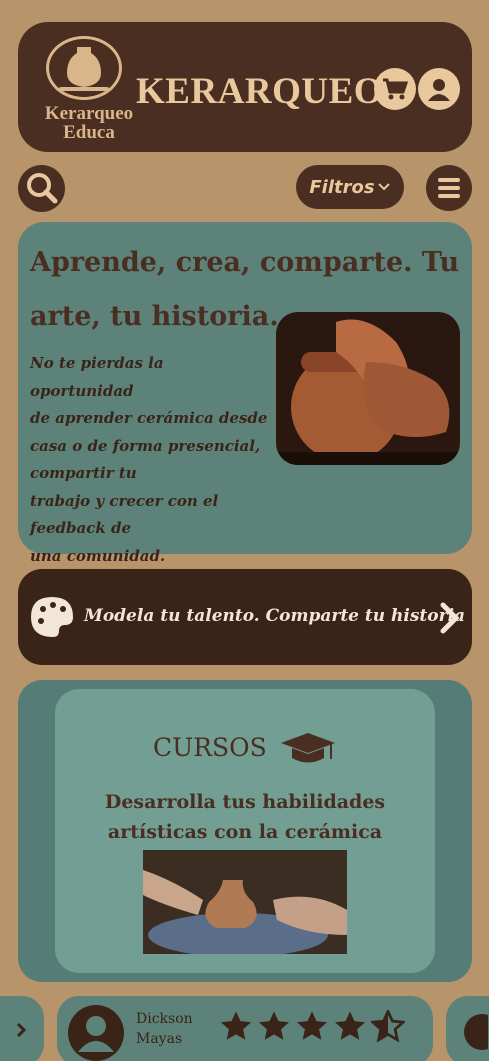  I want to click on menu-button, so click(449, 188).